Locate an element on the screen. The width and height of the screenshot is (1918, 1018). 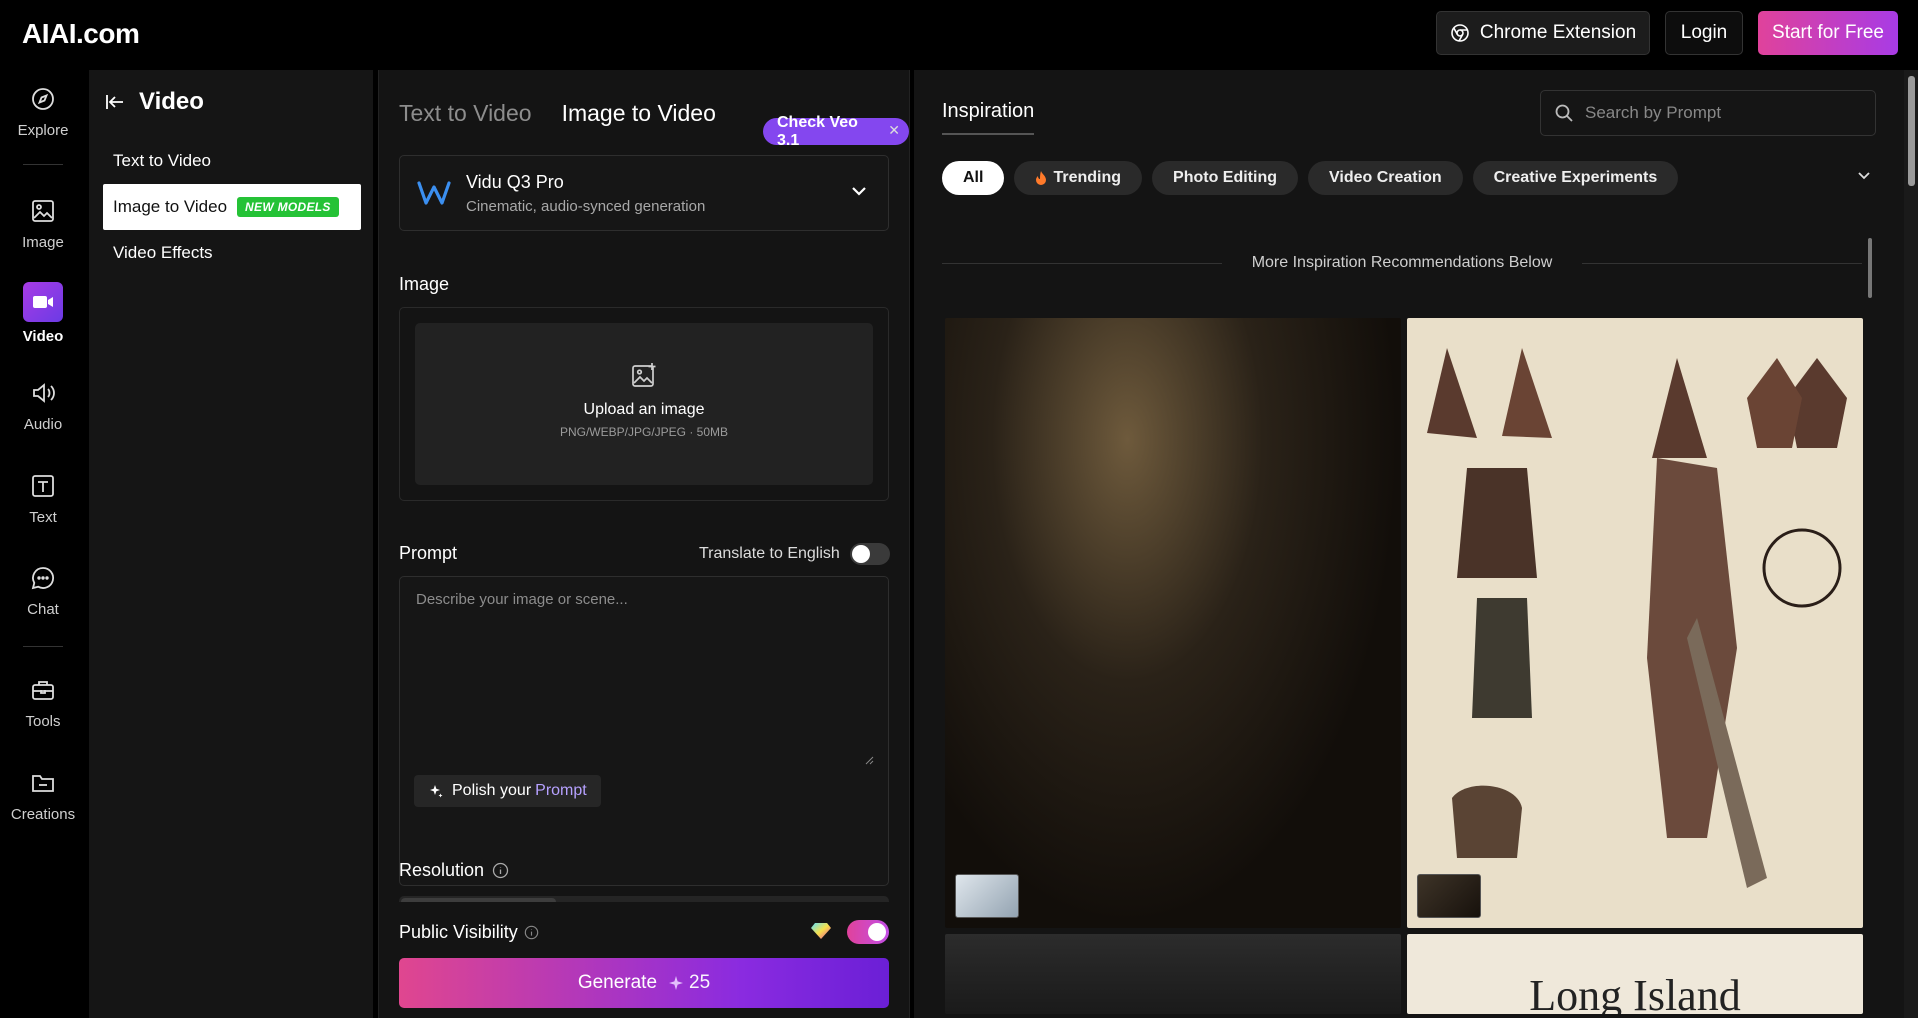
rail-item-creations: Creations is located at coordinates (43, 795).